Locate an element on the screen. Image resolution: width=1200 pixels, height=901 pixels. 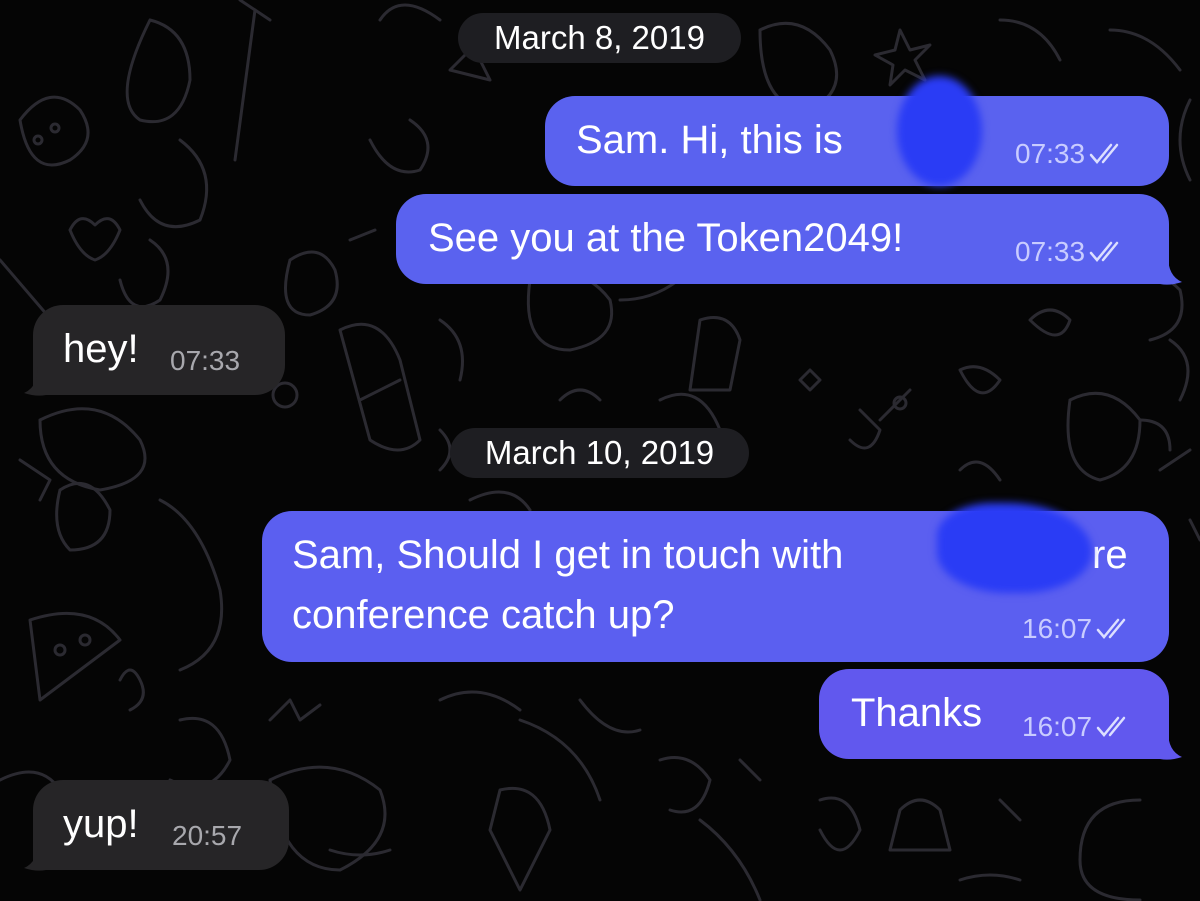
message-text-line-1: Sam, Should I get in touch with is located at coordinates (568, 555).